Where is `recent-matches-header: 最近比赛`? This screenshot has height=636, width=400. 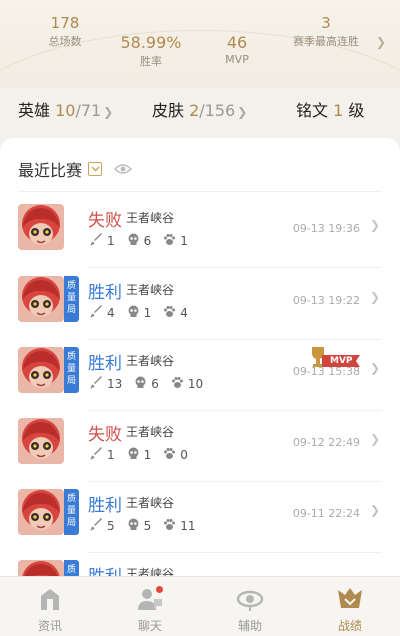 recent-matches-header: 最近比赛 is located at coordinates (75, 169).